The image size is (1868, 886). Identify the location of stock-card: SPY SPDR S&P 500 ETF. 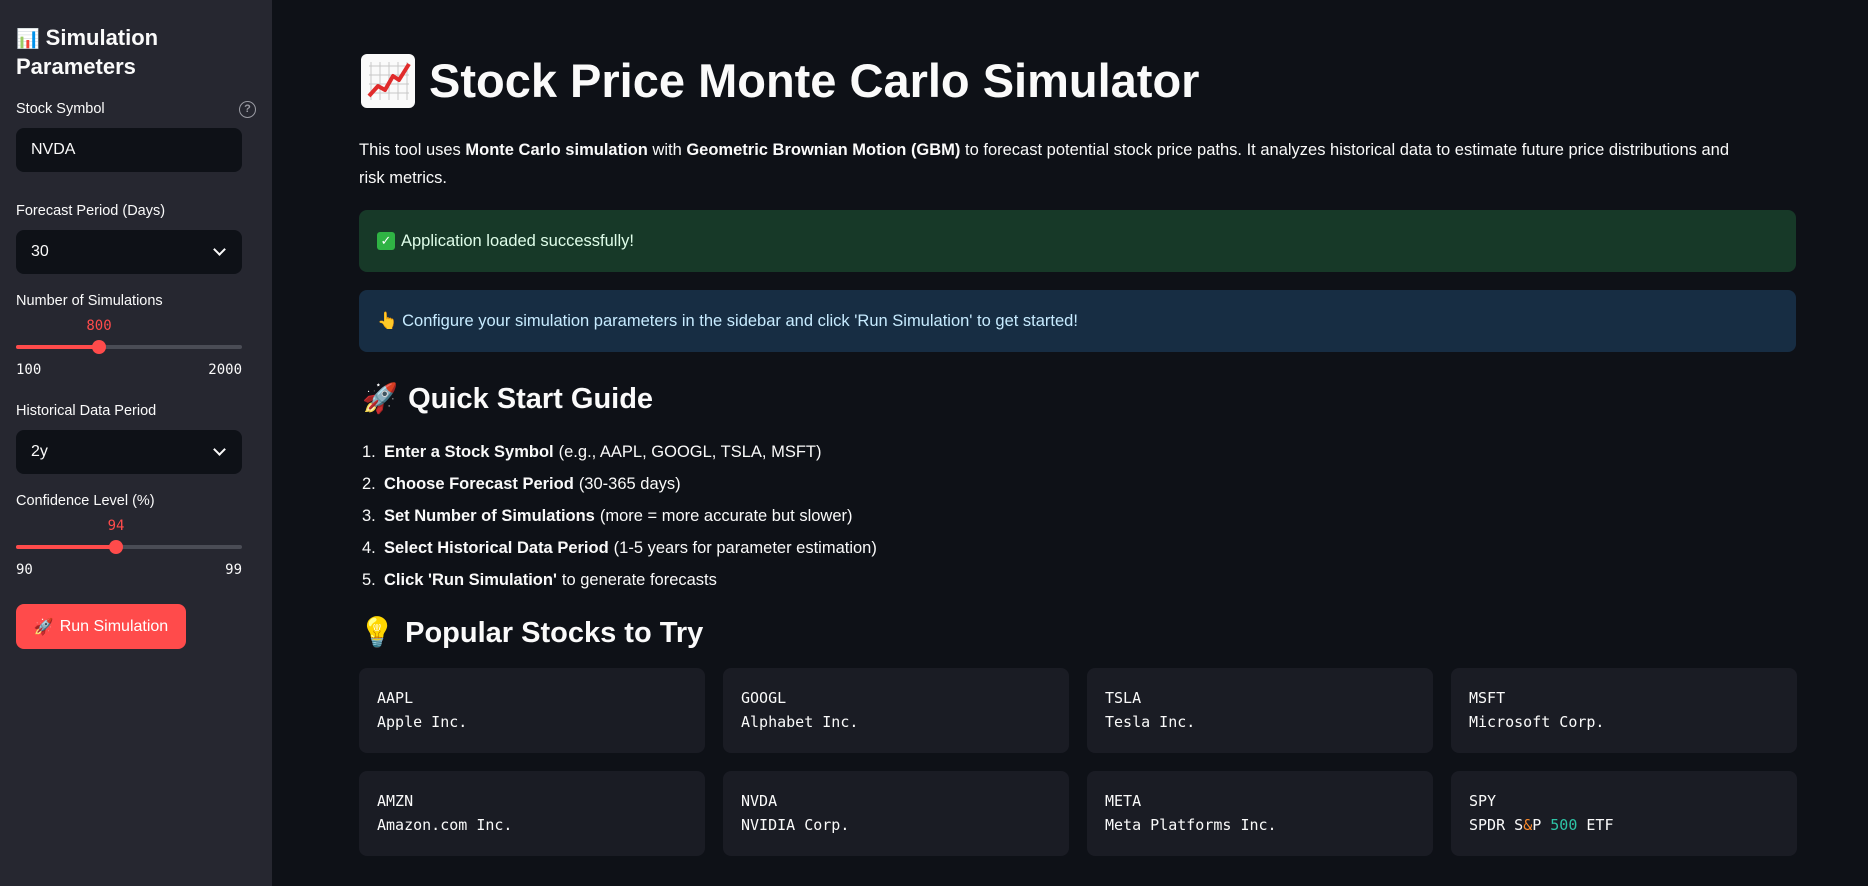
(1624, 813).